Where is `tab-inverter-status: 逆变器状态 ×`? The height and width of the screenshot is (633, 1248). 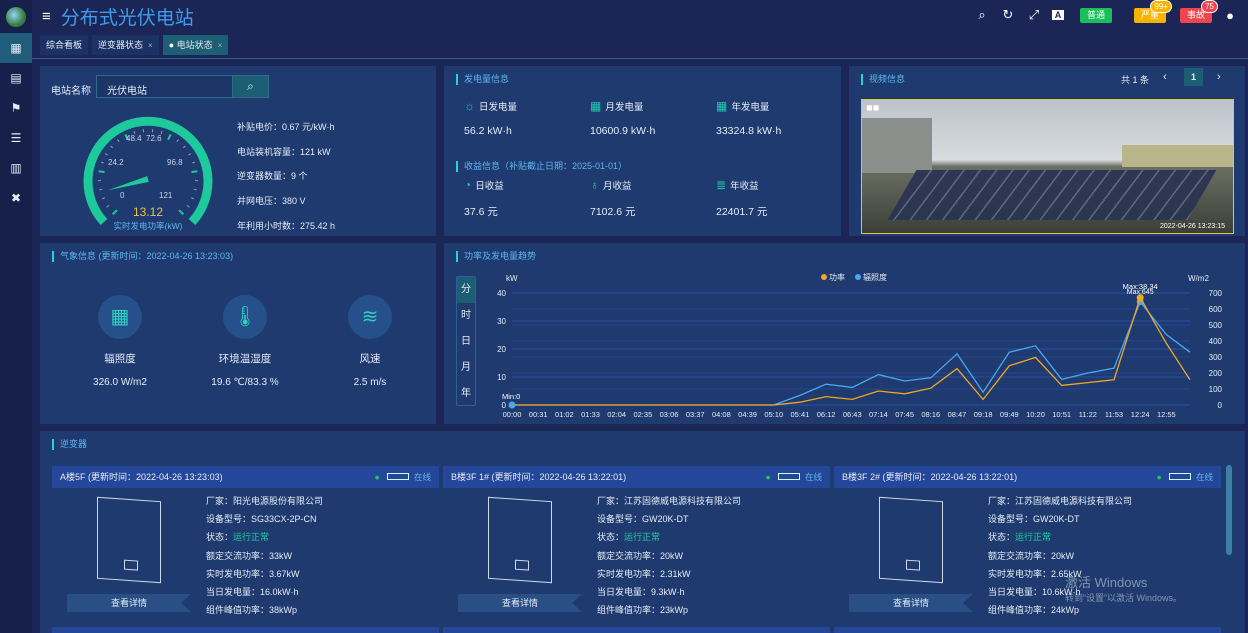
tab-inverter-status: 逆变器状态 × is located at coordinates (125, 45).